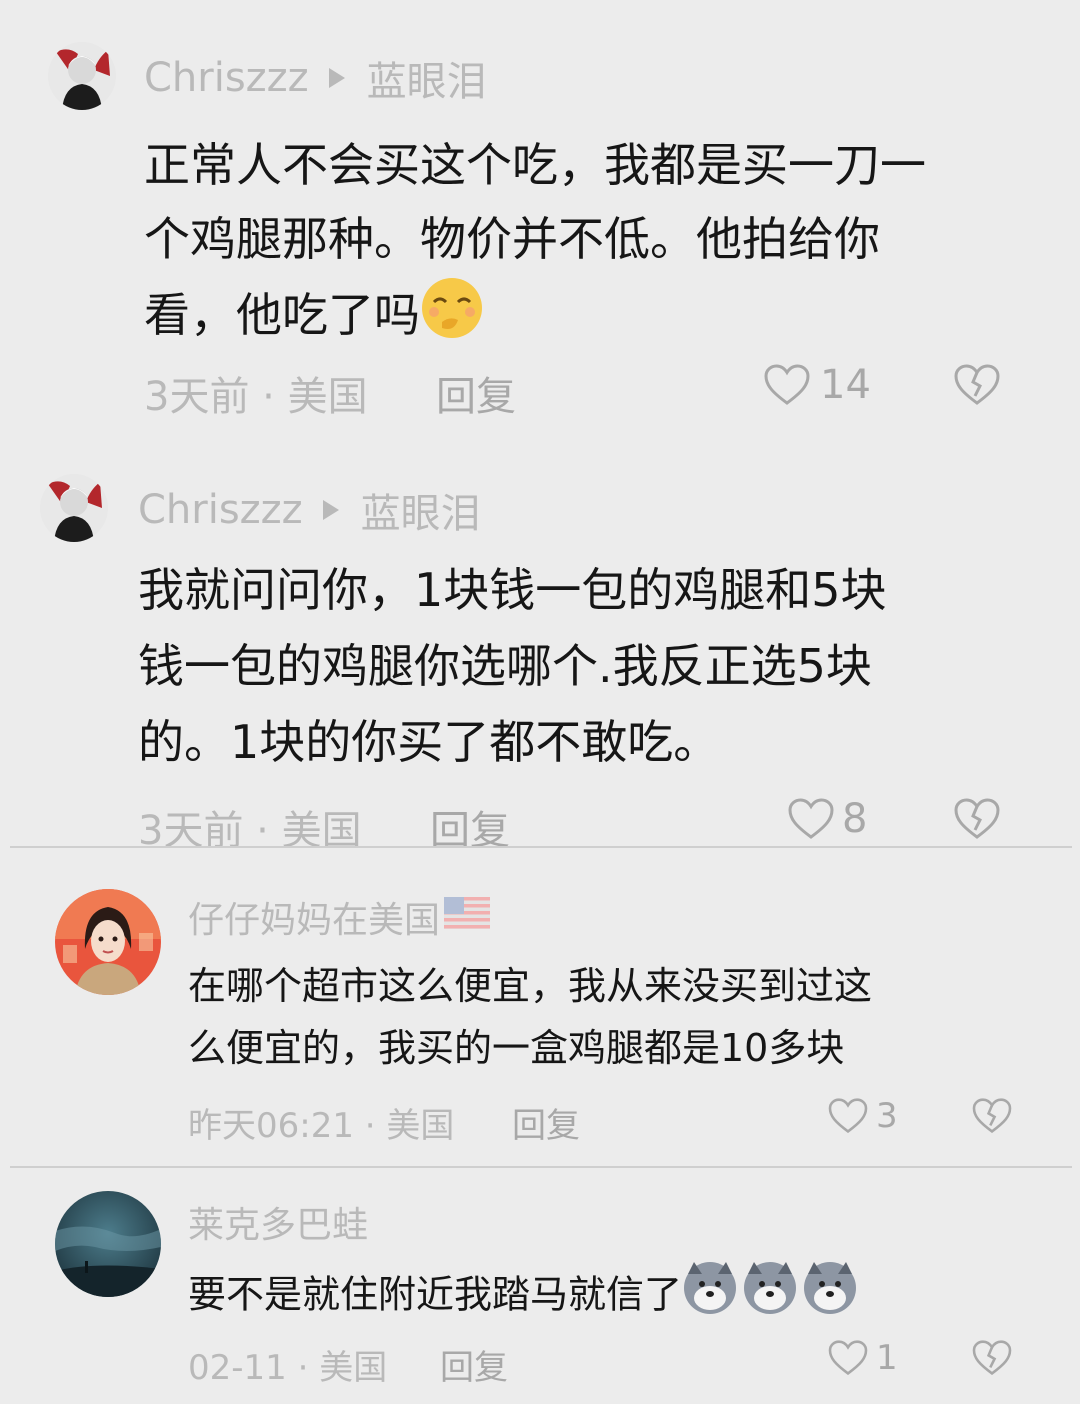  What do you see at coordinates (855, 819) in the screenshot?
I see `like-count: 8` at bounding box center [855, 819].